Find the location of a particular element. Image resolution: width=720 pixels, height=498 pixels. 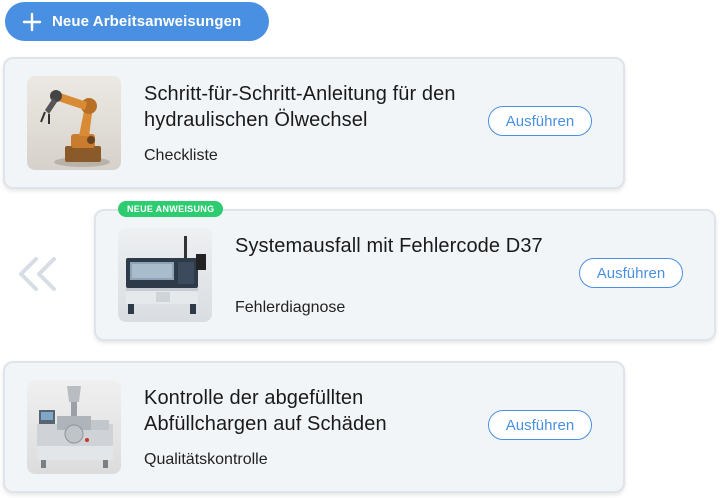

card-type: Fehlerdiagnose is located at coordinates (290, 307).